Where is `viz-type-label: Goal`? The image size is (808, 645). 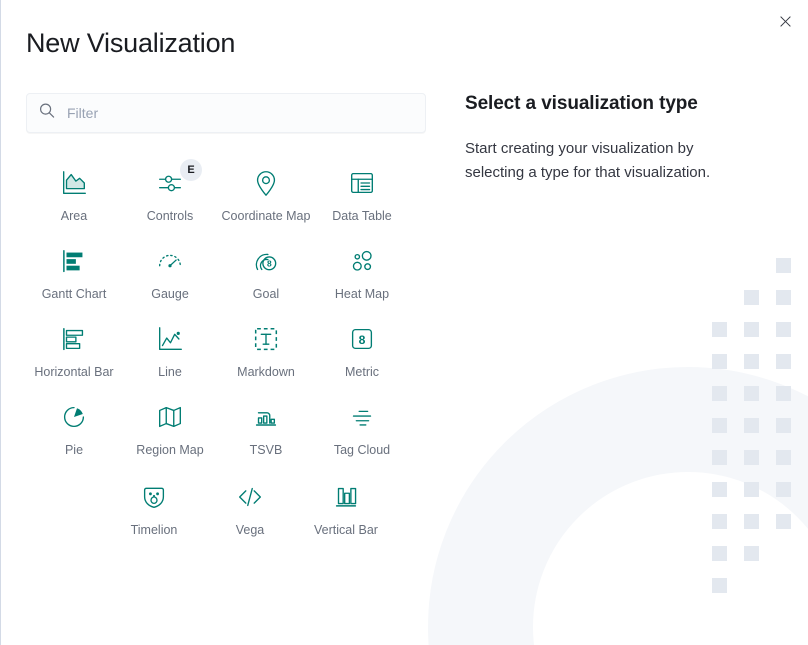
viz-type-label: Goal is located at coordinates (266, 294).